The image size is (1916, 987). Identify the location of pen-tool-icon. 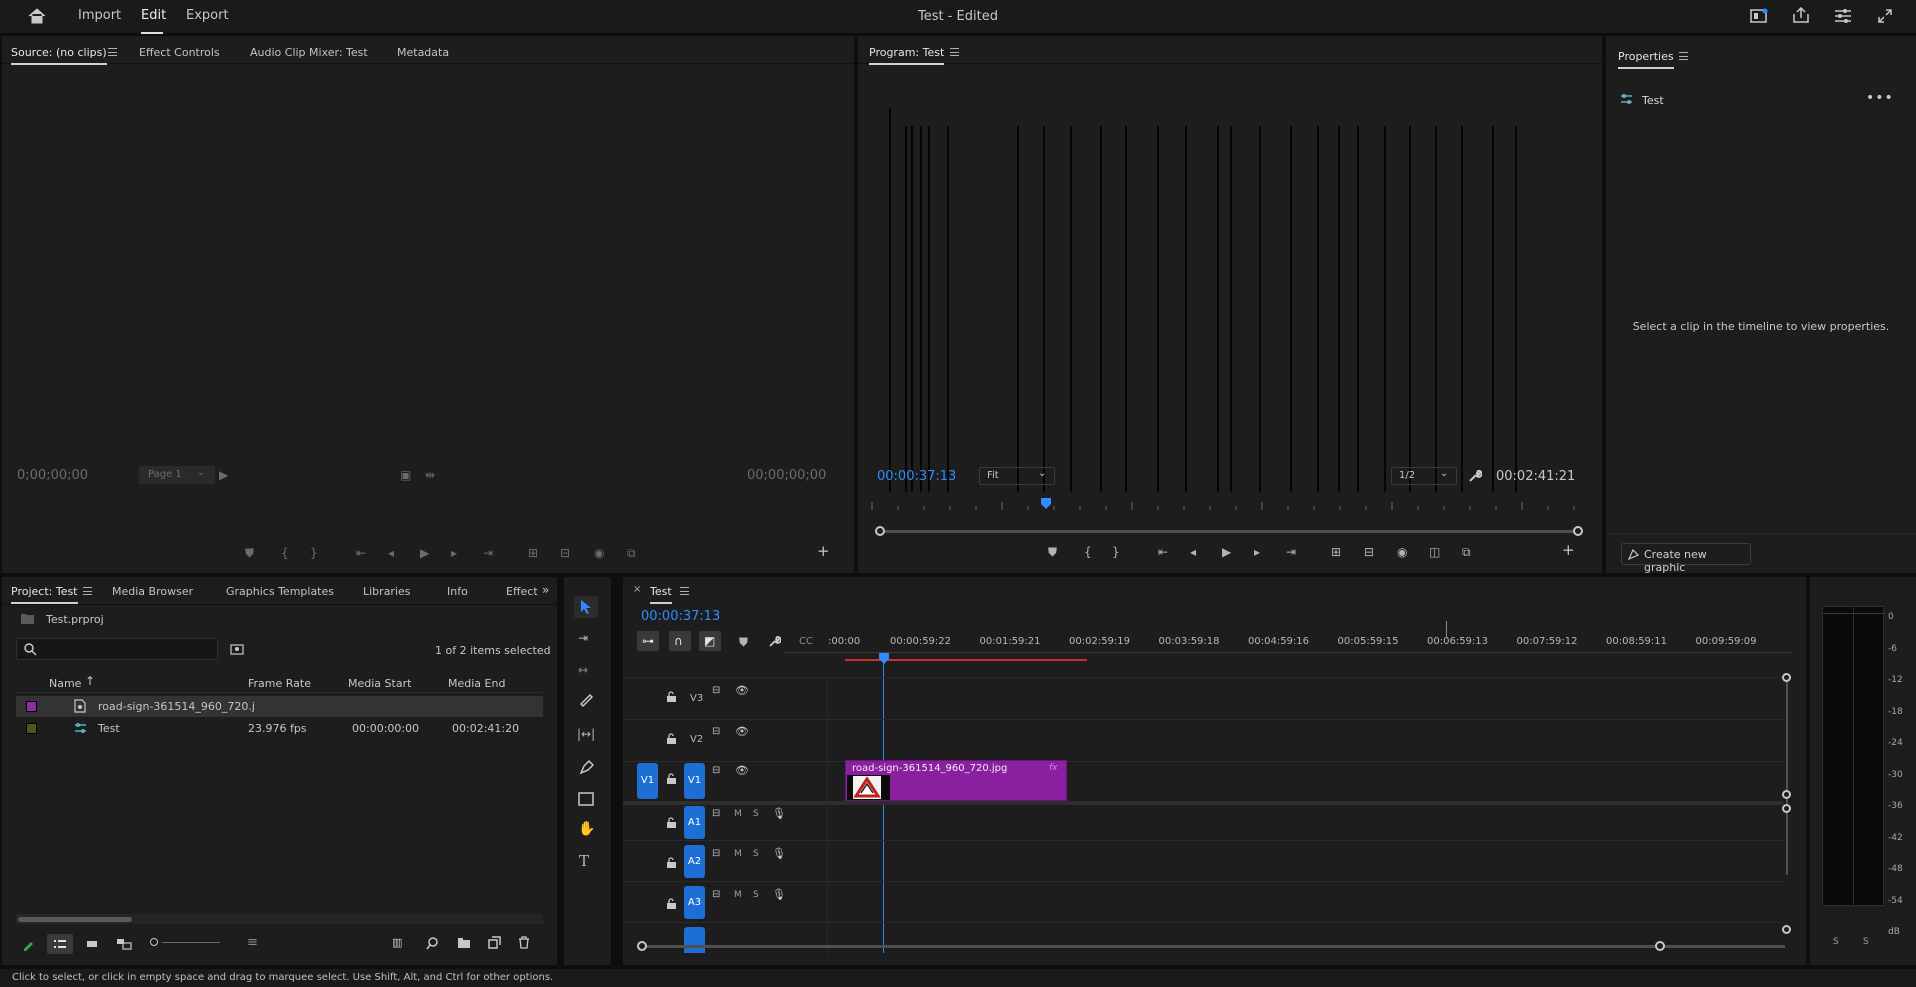
(587, 767).